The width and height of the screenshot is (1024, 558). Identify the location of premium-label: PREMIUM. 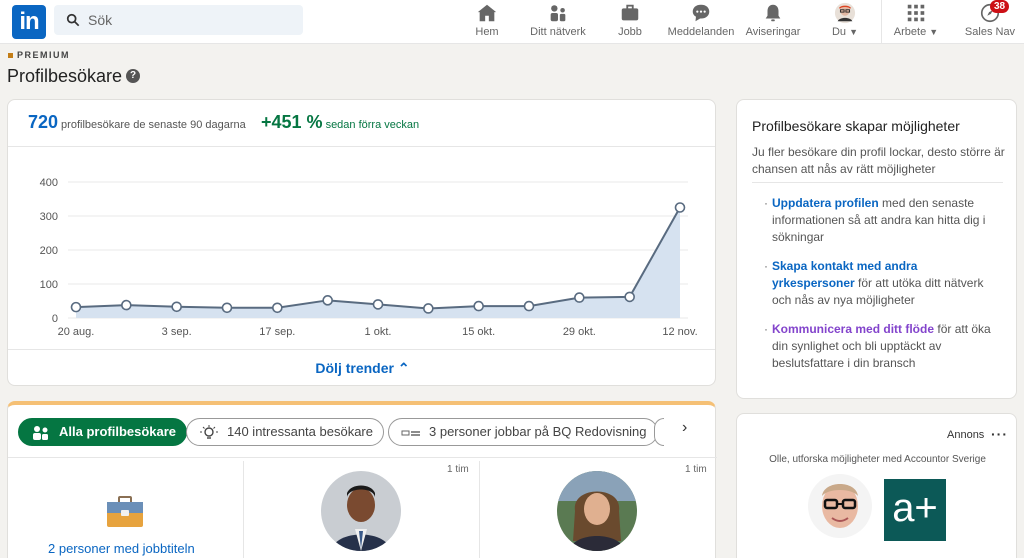
(39, 55).